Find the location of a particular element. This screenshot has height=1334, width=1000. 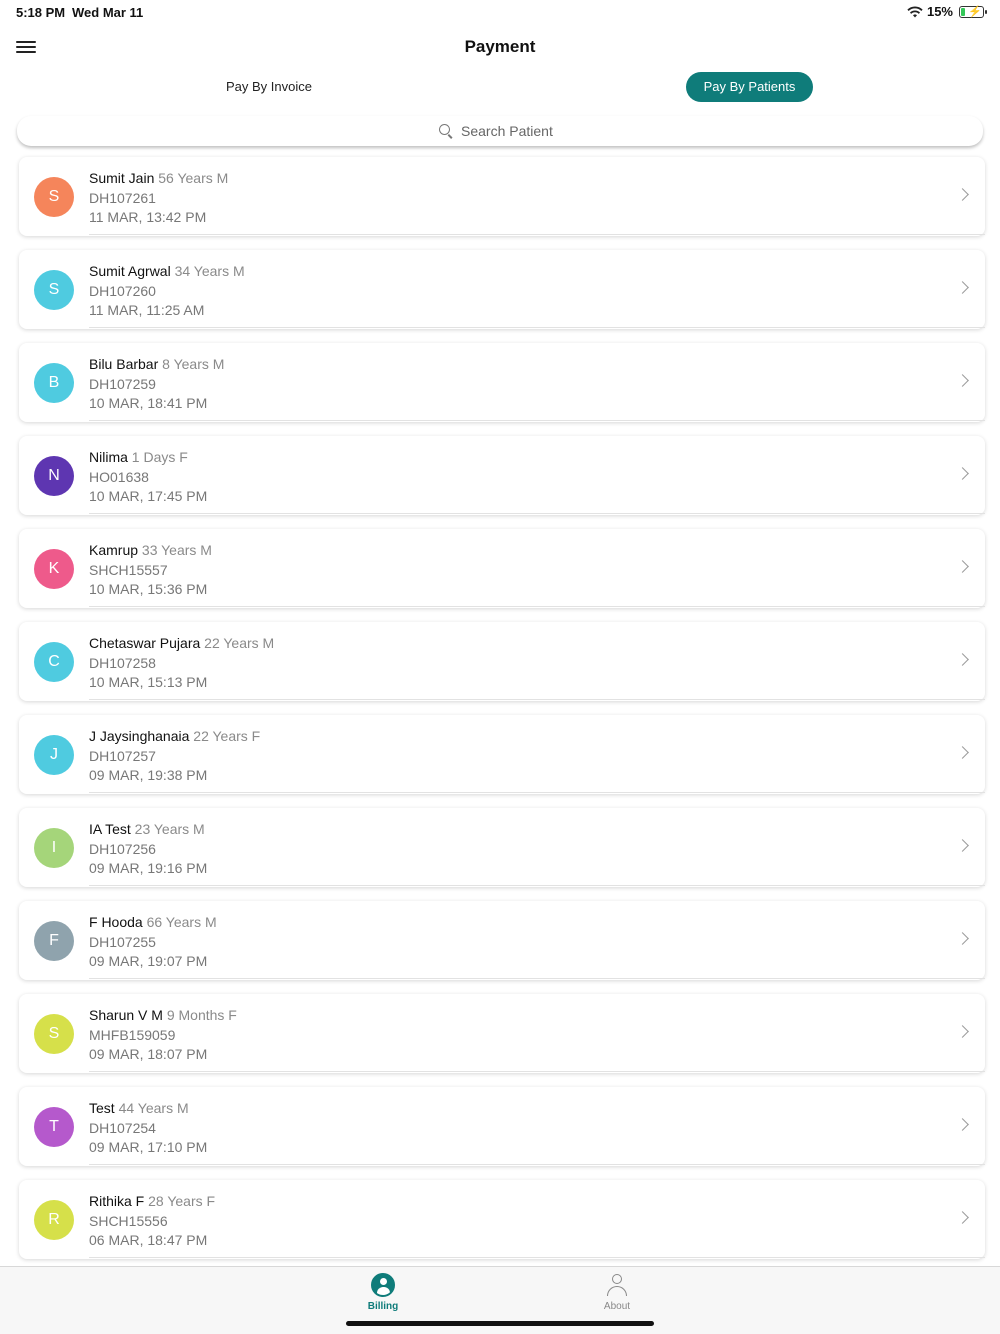

wifi-icon is located at coordinates (915, 11).